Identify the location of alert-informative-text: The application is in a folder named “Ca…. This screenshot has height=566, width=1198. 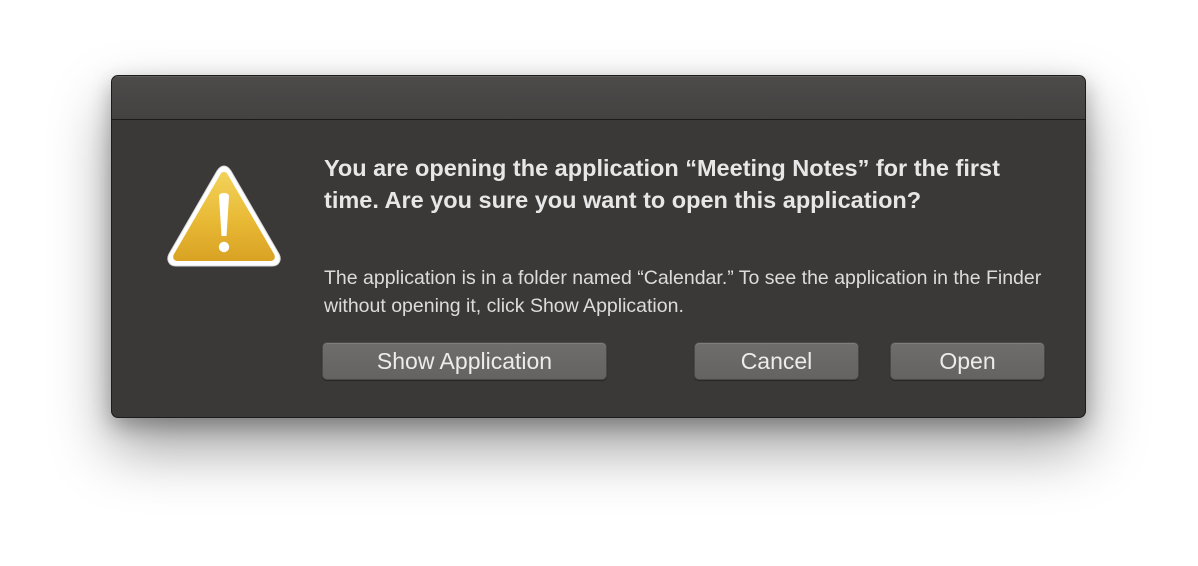
(683, 292).